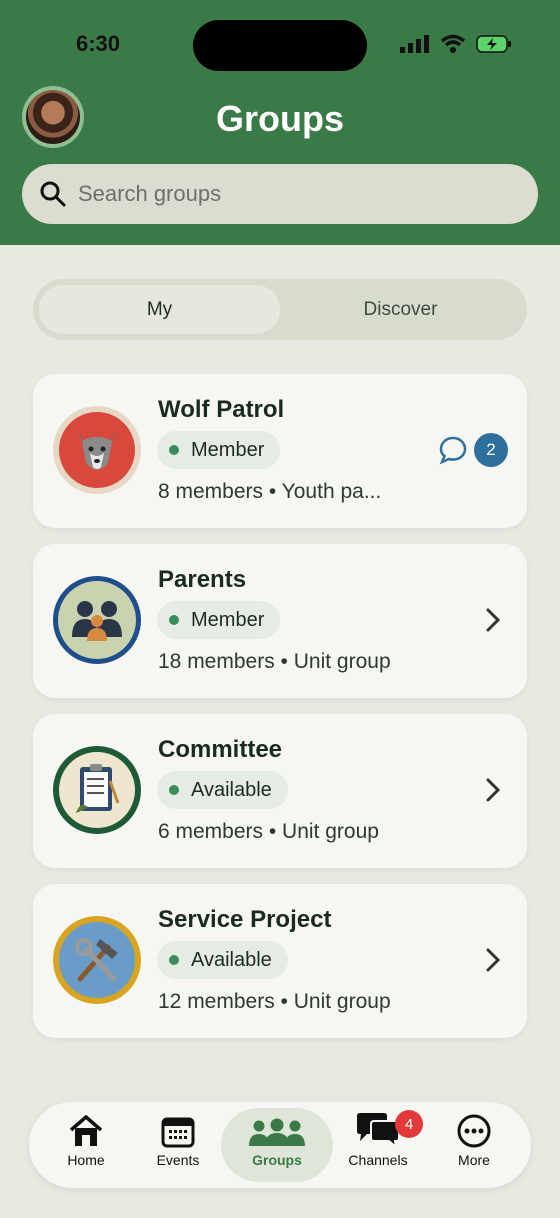 The height and width of the screenshot is (1218, 560). I want to click on tools-icon, so click(97, 960).